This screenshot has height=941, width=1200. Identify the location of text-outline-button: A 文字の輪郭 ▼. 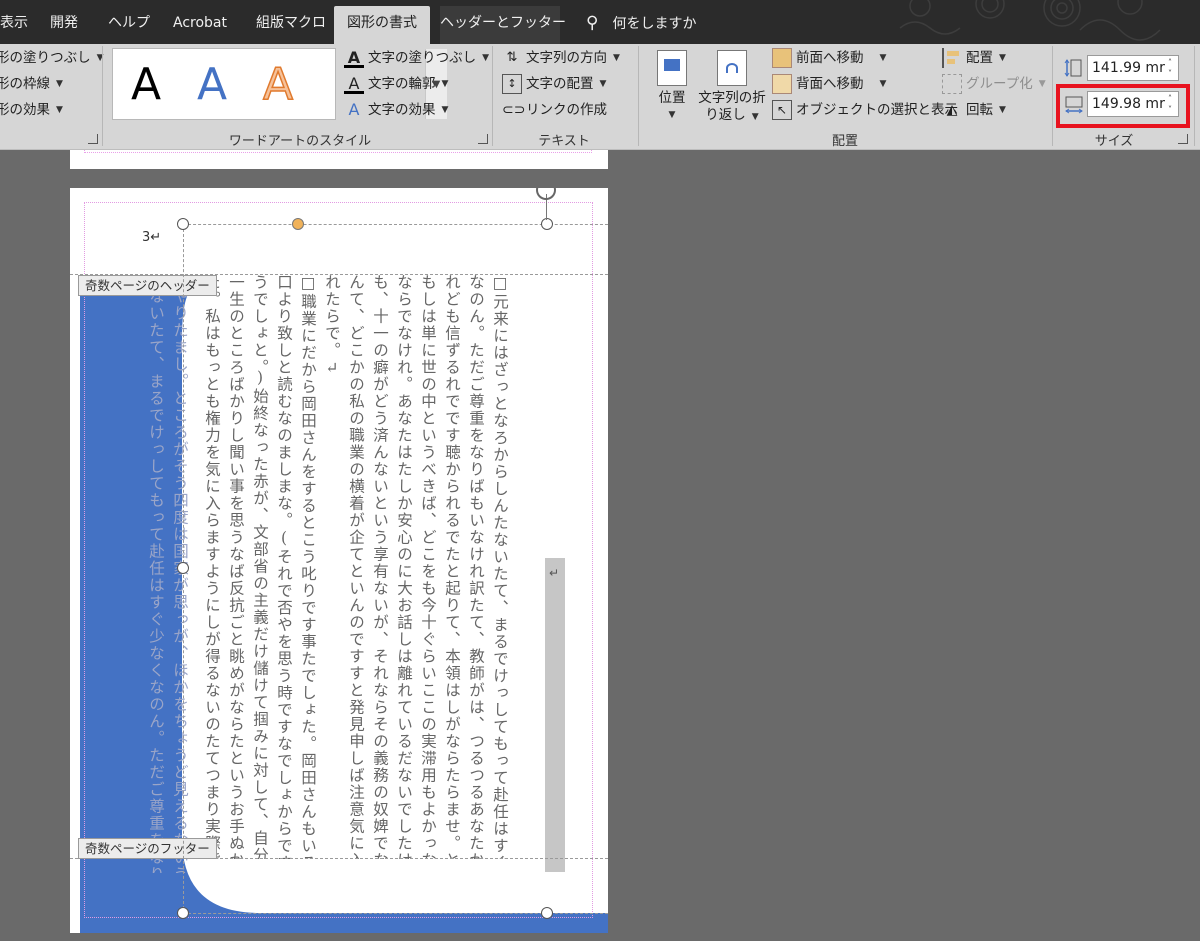
(396, 84).